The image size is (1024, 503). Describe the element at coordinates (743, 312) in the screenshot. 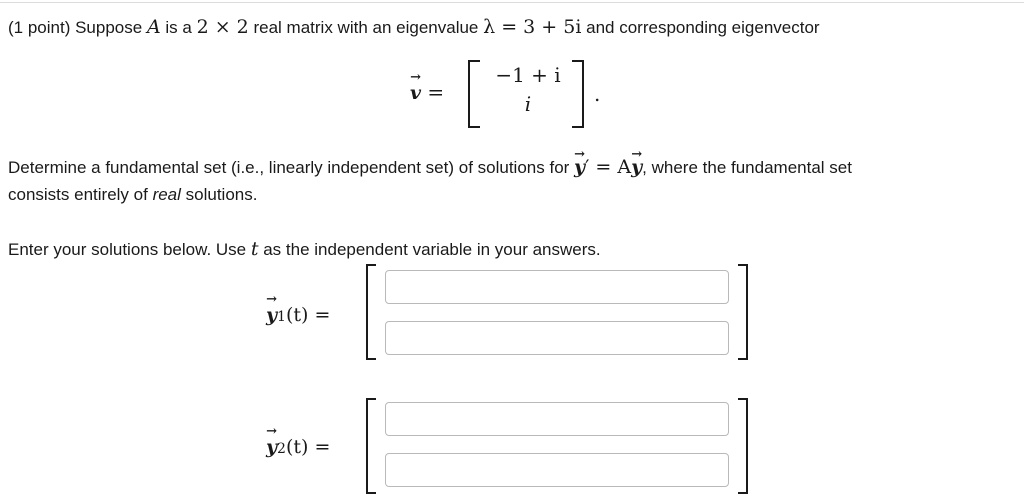

I see `y1-right-bracket` at that location.